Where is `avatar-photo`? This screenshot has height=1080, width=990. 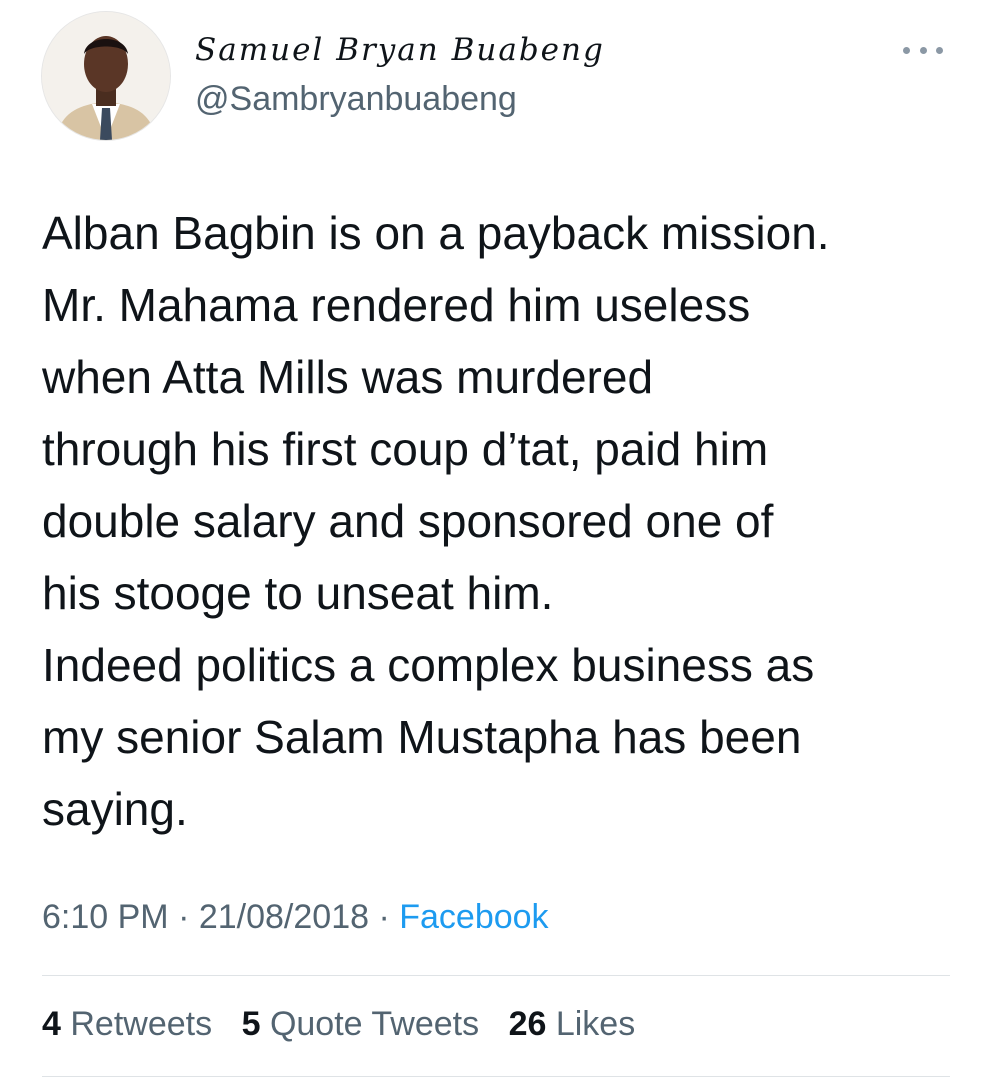 avatar-photo is located at coordinates (106, 76).